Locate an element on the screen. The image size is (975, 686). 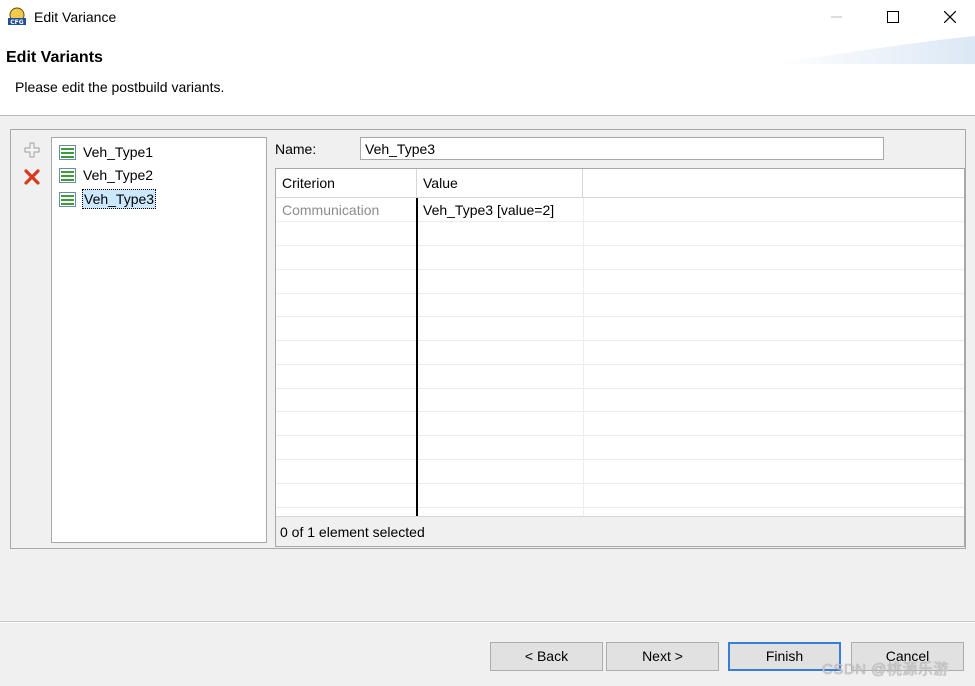
minimize-button is located at coordinates (837, 17).